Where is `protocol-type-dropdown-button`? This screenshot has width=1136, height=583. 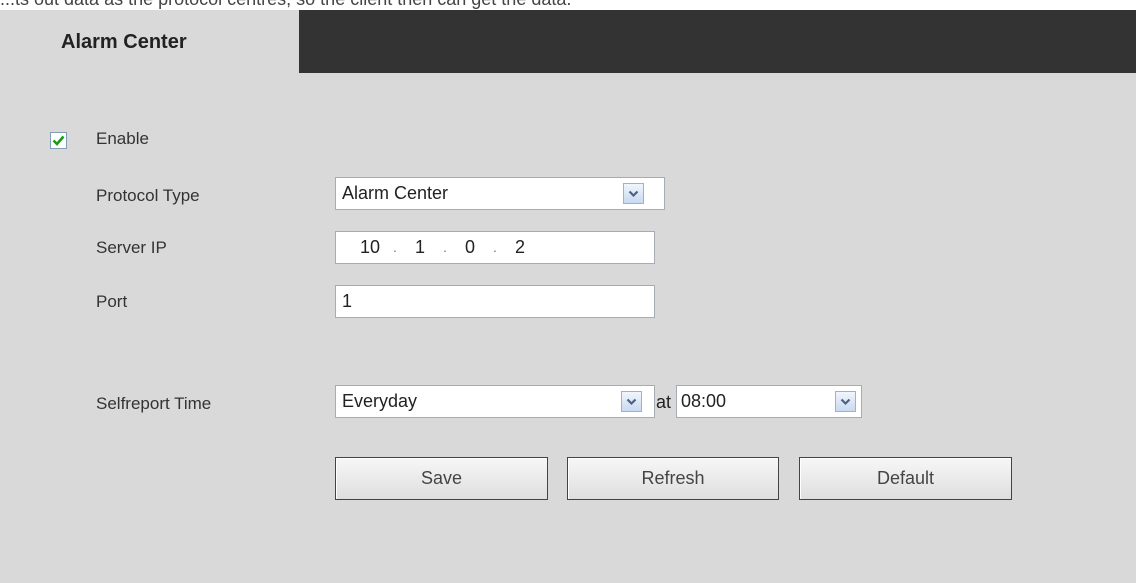 protocol-type-dropdown-button is located at coordinates (633, 193).